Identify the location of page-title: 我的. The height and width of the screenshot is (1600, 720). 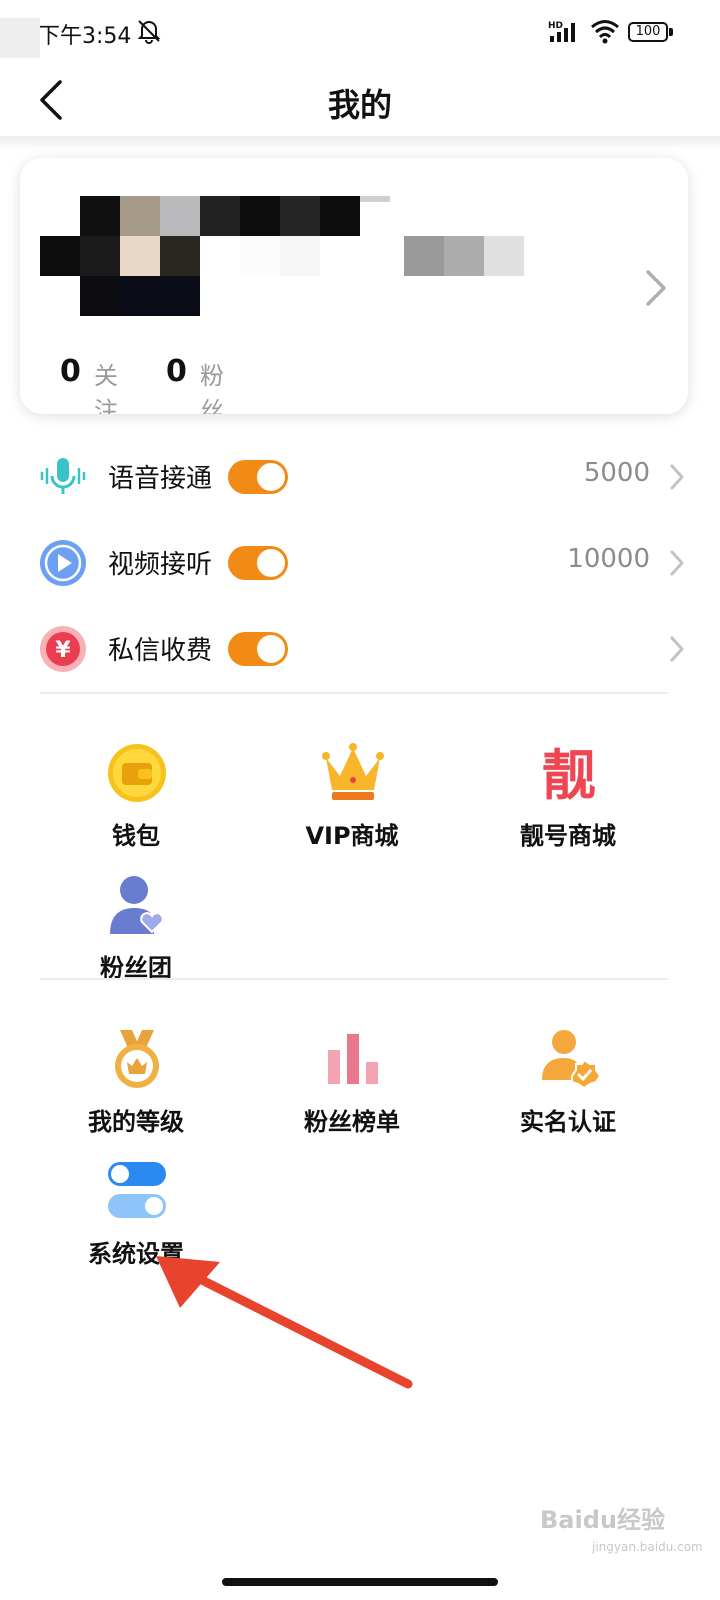
(359, 105).